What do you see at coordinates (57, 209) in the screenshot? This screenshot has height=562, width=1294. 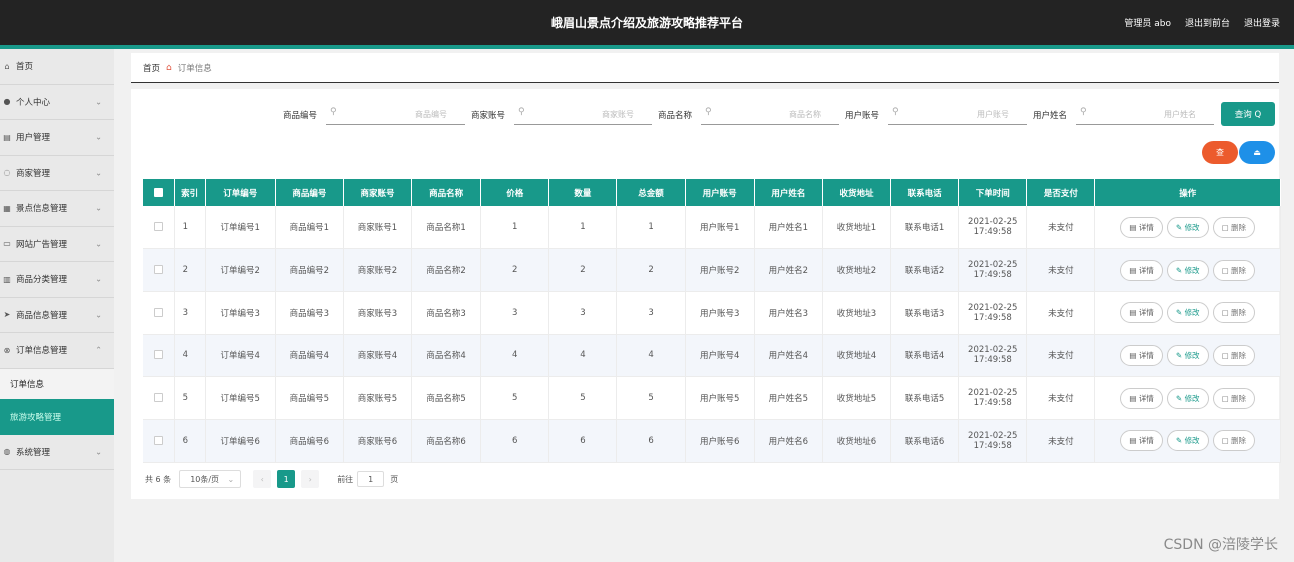 I see `sidebar-item-attractions: ▦ 景点信息管理 ⌄` at bounding box center [57, 209].